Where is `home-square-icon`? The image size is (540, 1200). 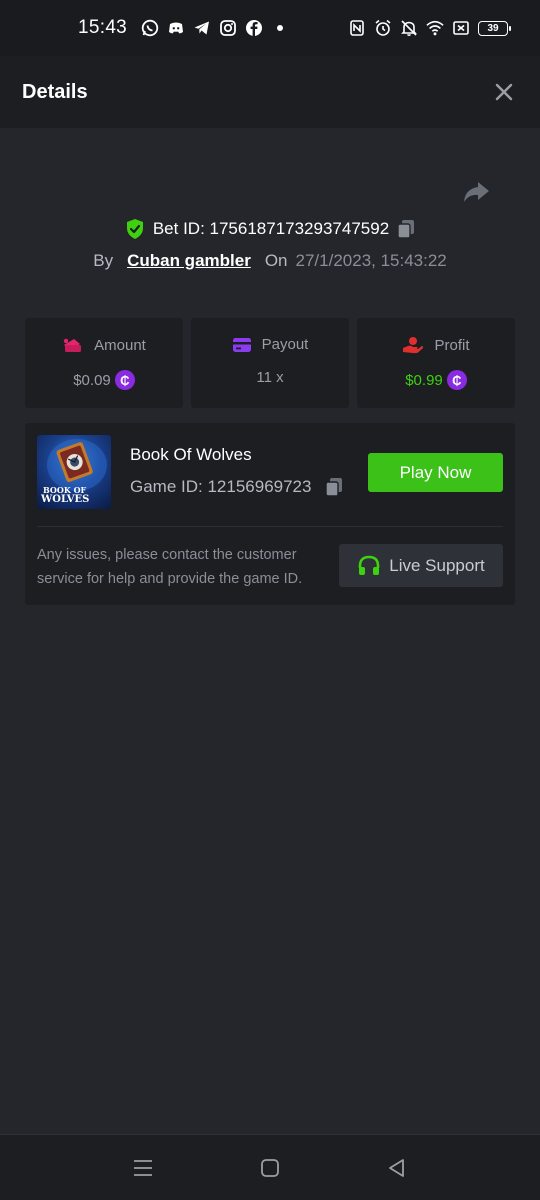 home-square-icon is located at coordinates (270, 1167).